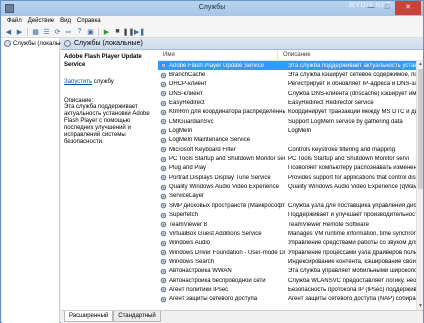  I want to click on column-description: Описание, so click(350, 55).